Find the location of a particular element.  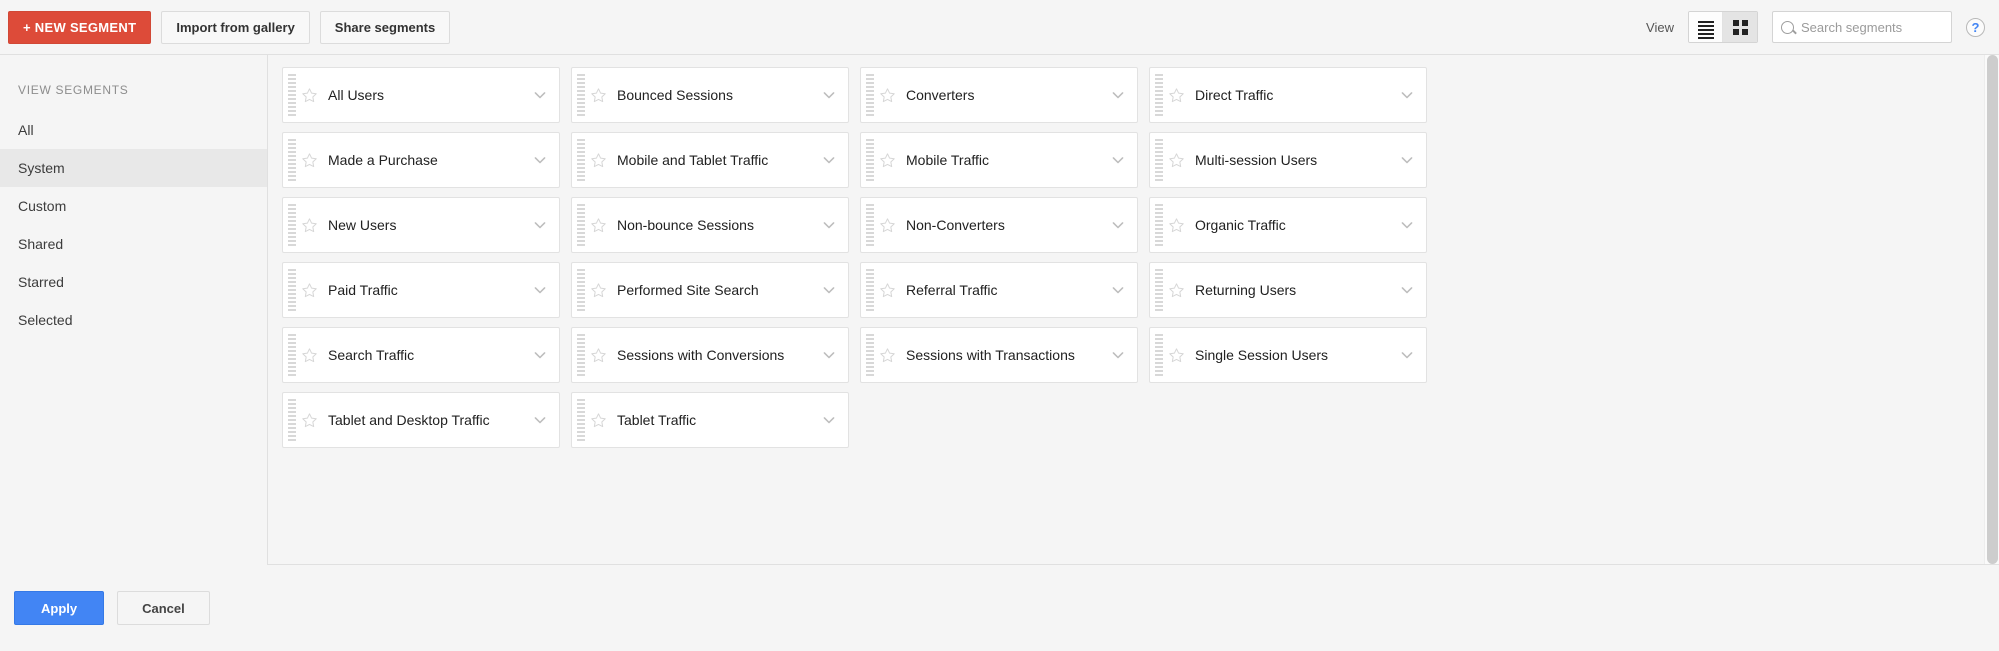

segment-card: All Users is located at coordinates (421, 95).